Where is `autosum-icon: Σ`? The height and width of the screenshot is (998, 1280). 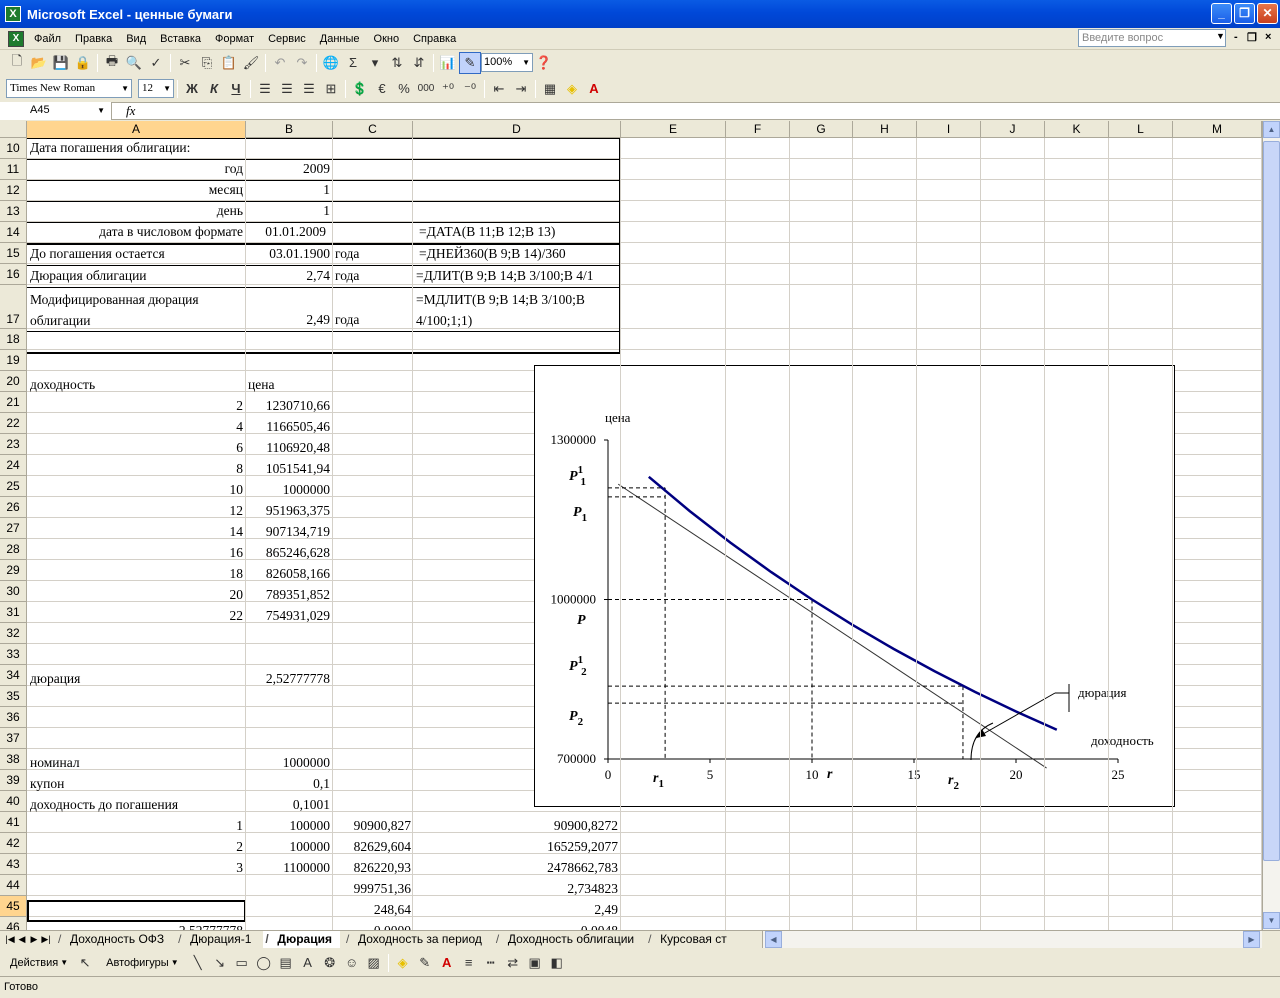 autosum-icon: Σ is located at coordinates (353, 63).